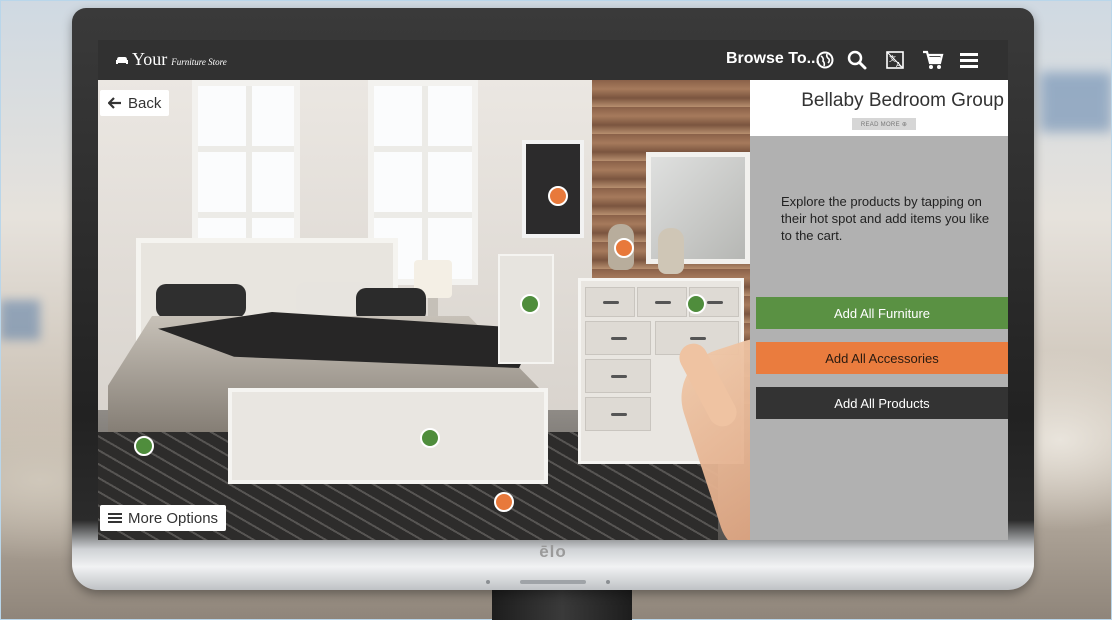 The width and height of the screenshot is (1112, 620). I want to click on bed-footboard, so click(388, 436).